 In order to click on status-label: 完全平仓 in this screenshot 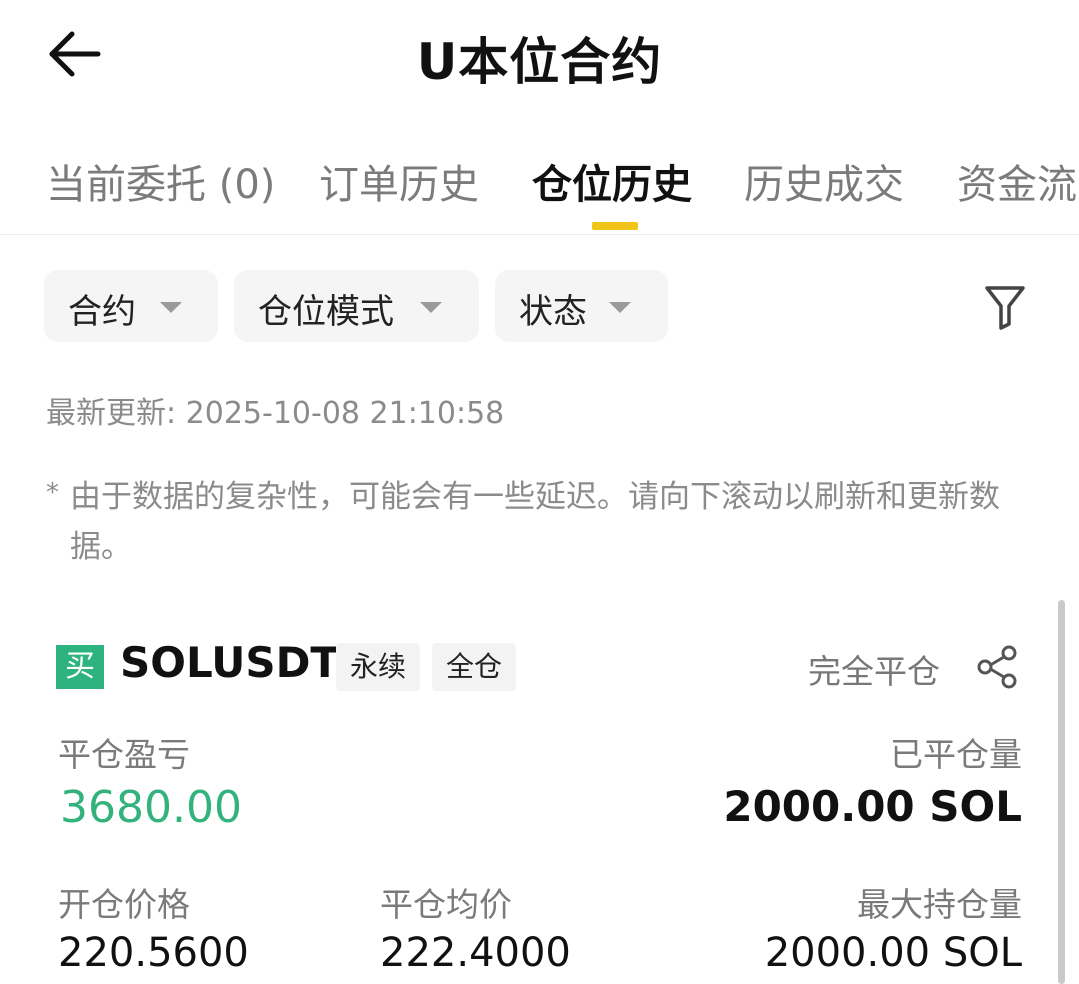, I will do `click(874, 671)`.